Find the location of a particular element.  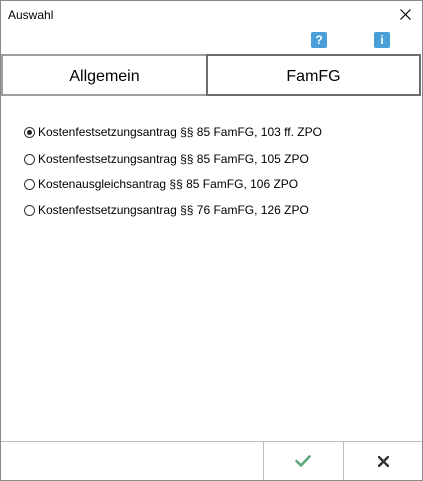

help-icon: ? is located at coordinates (319, 40).